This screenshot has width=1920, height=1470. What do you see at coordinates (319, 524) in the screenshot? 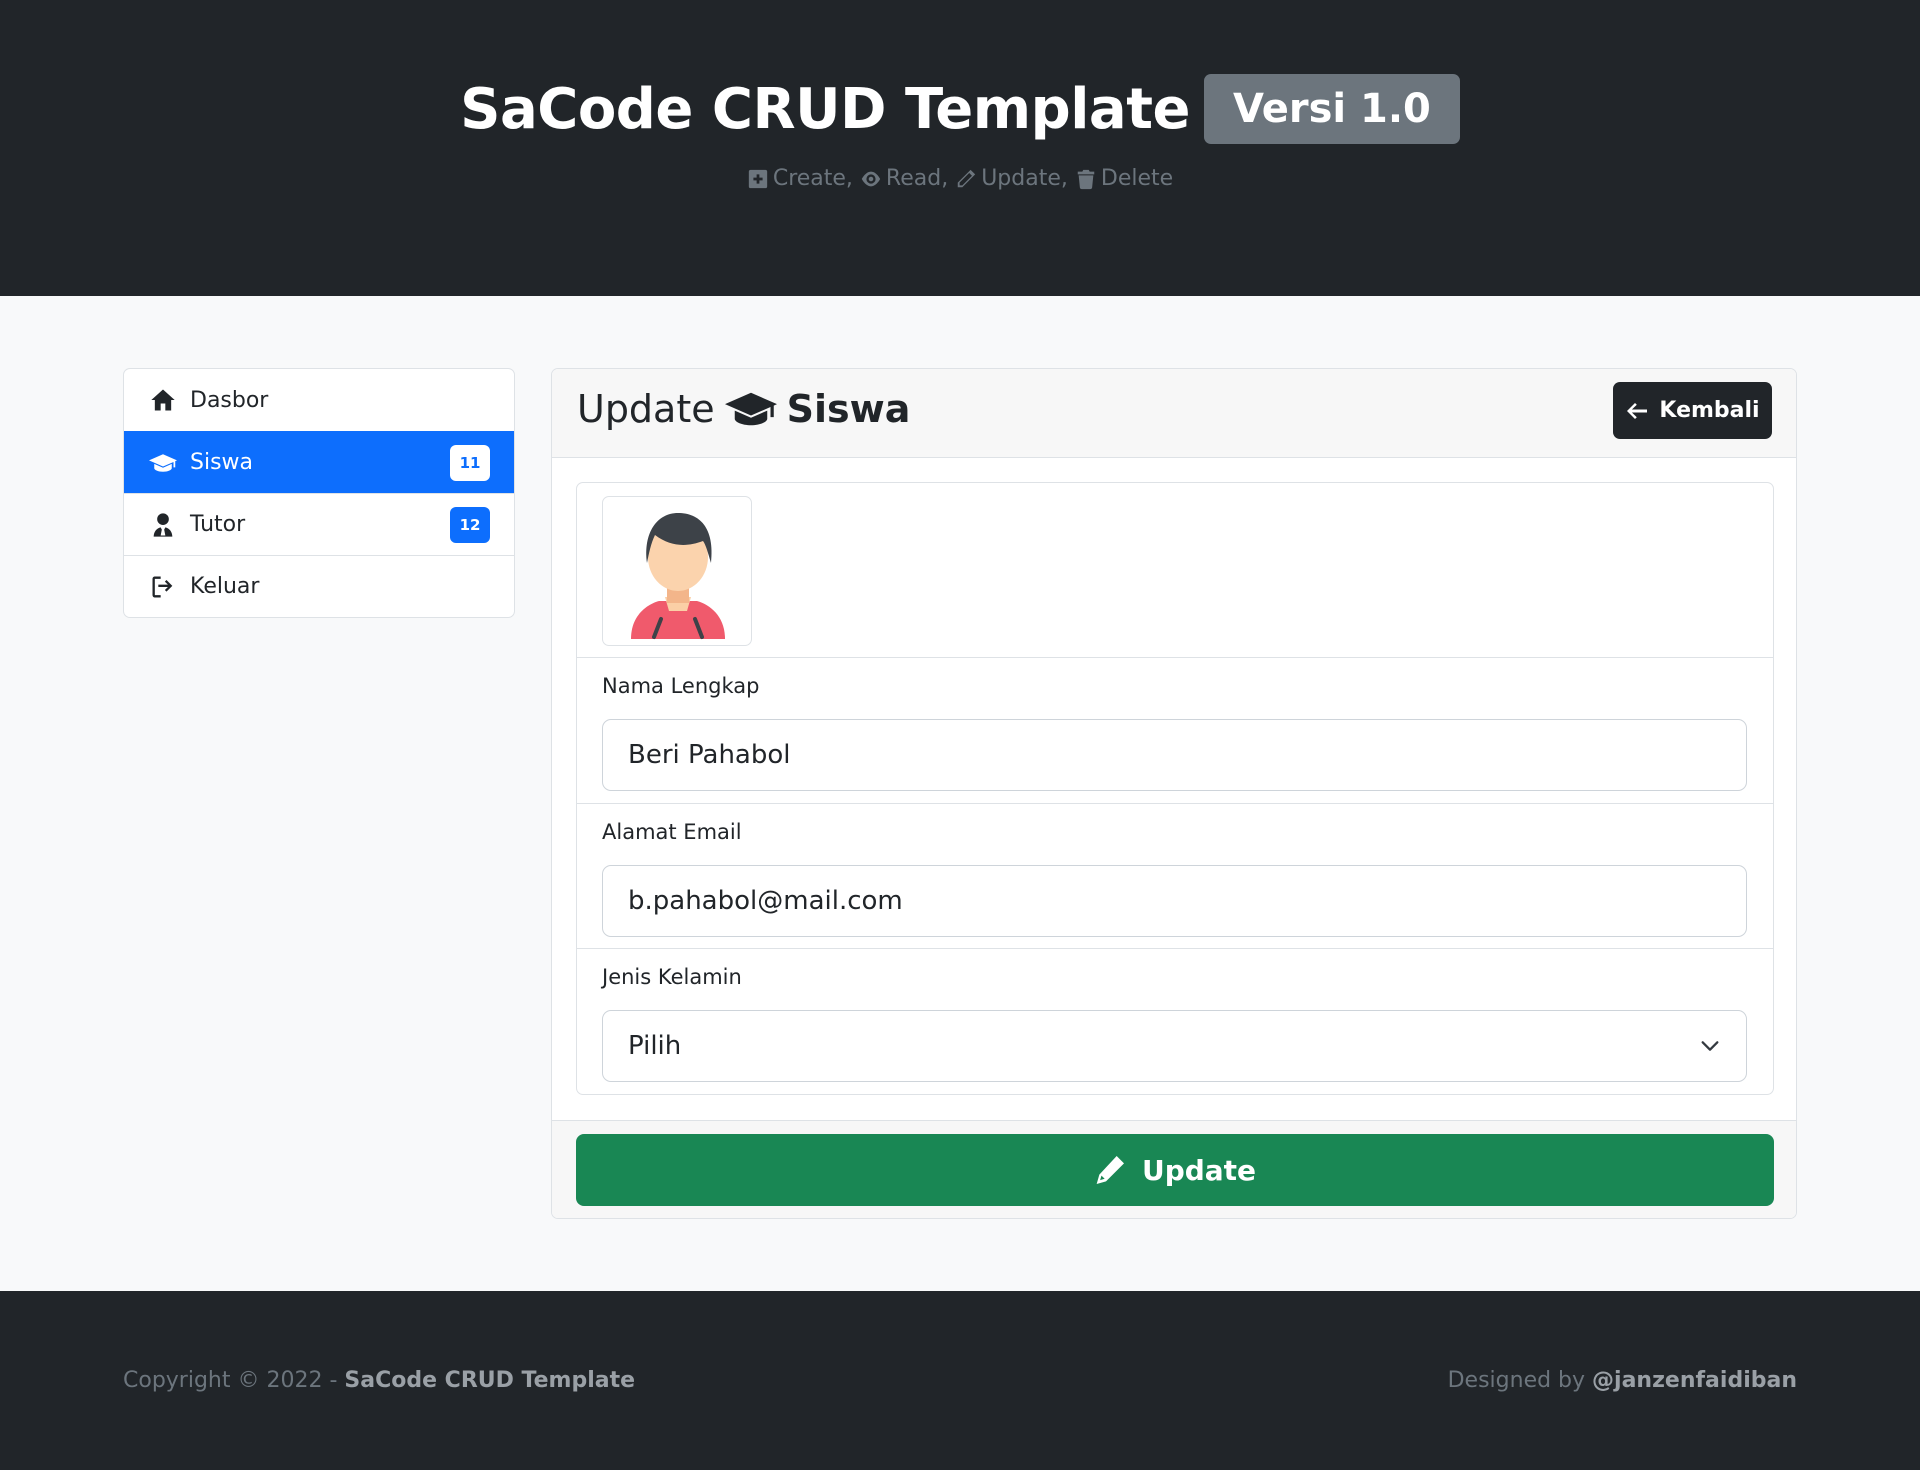
I see `sidebar-item-tutor: Tutor 12` at bounding box center [319, 524].